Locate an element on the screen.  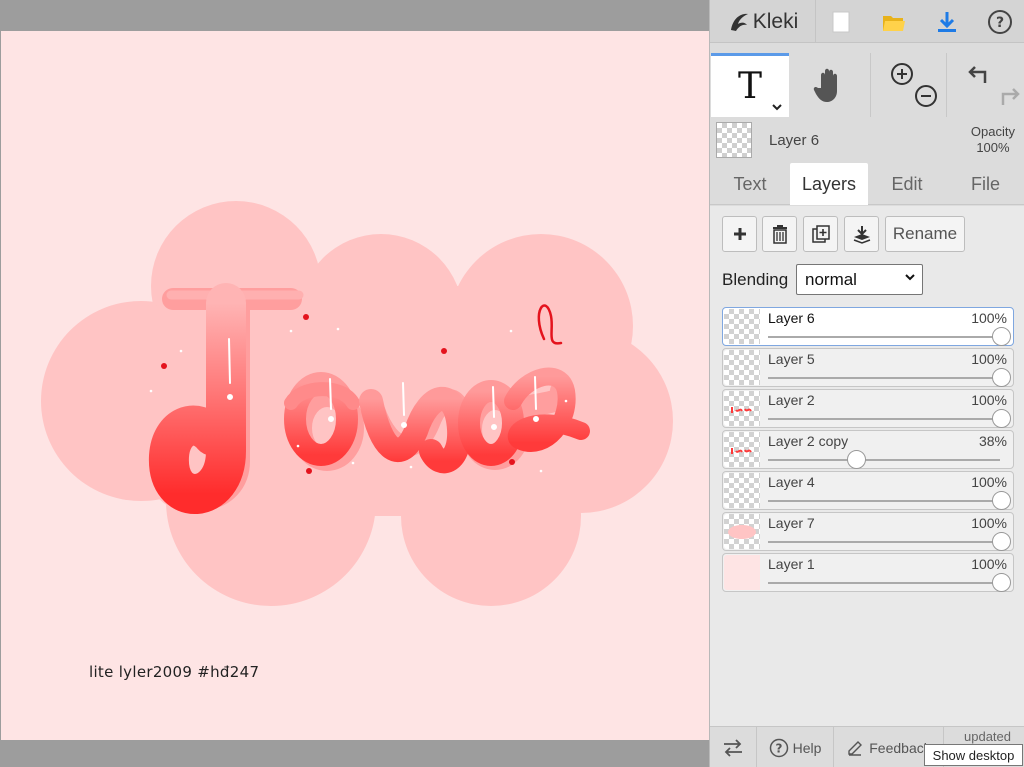
new-document-button is located at coordinates (841, 21).